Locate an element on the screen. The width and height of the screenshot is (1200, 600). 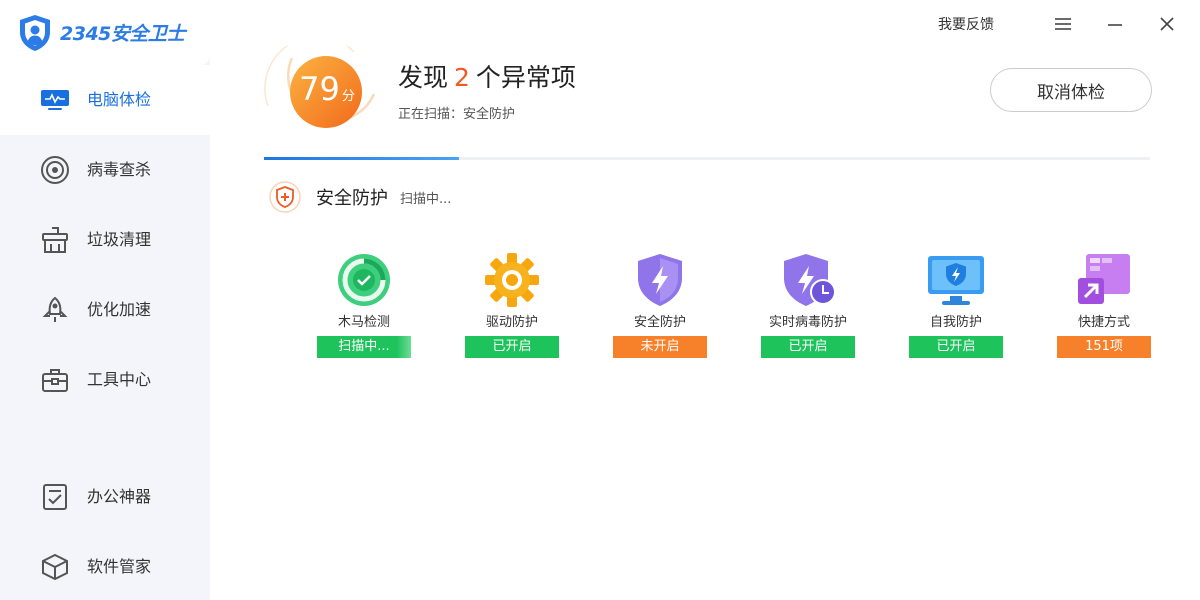
box-icon is located at coordinates (55, 567).